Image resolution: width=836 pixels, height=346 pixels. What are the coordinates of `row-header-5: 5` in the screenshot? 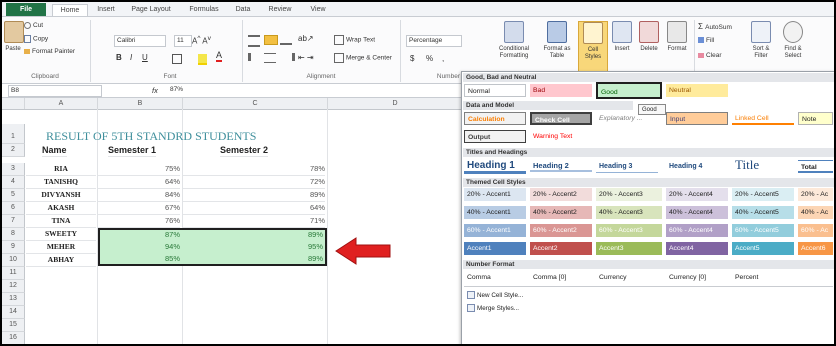 It's located at (13, 195).